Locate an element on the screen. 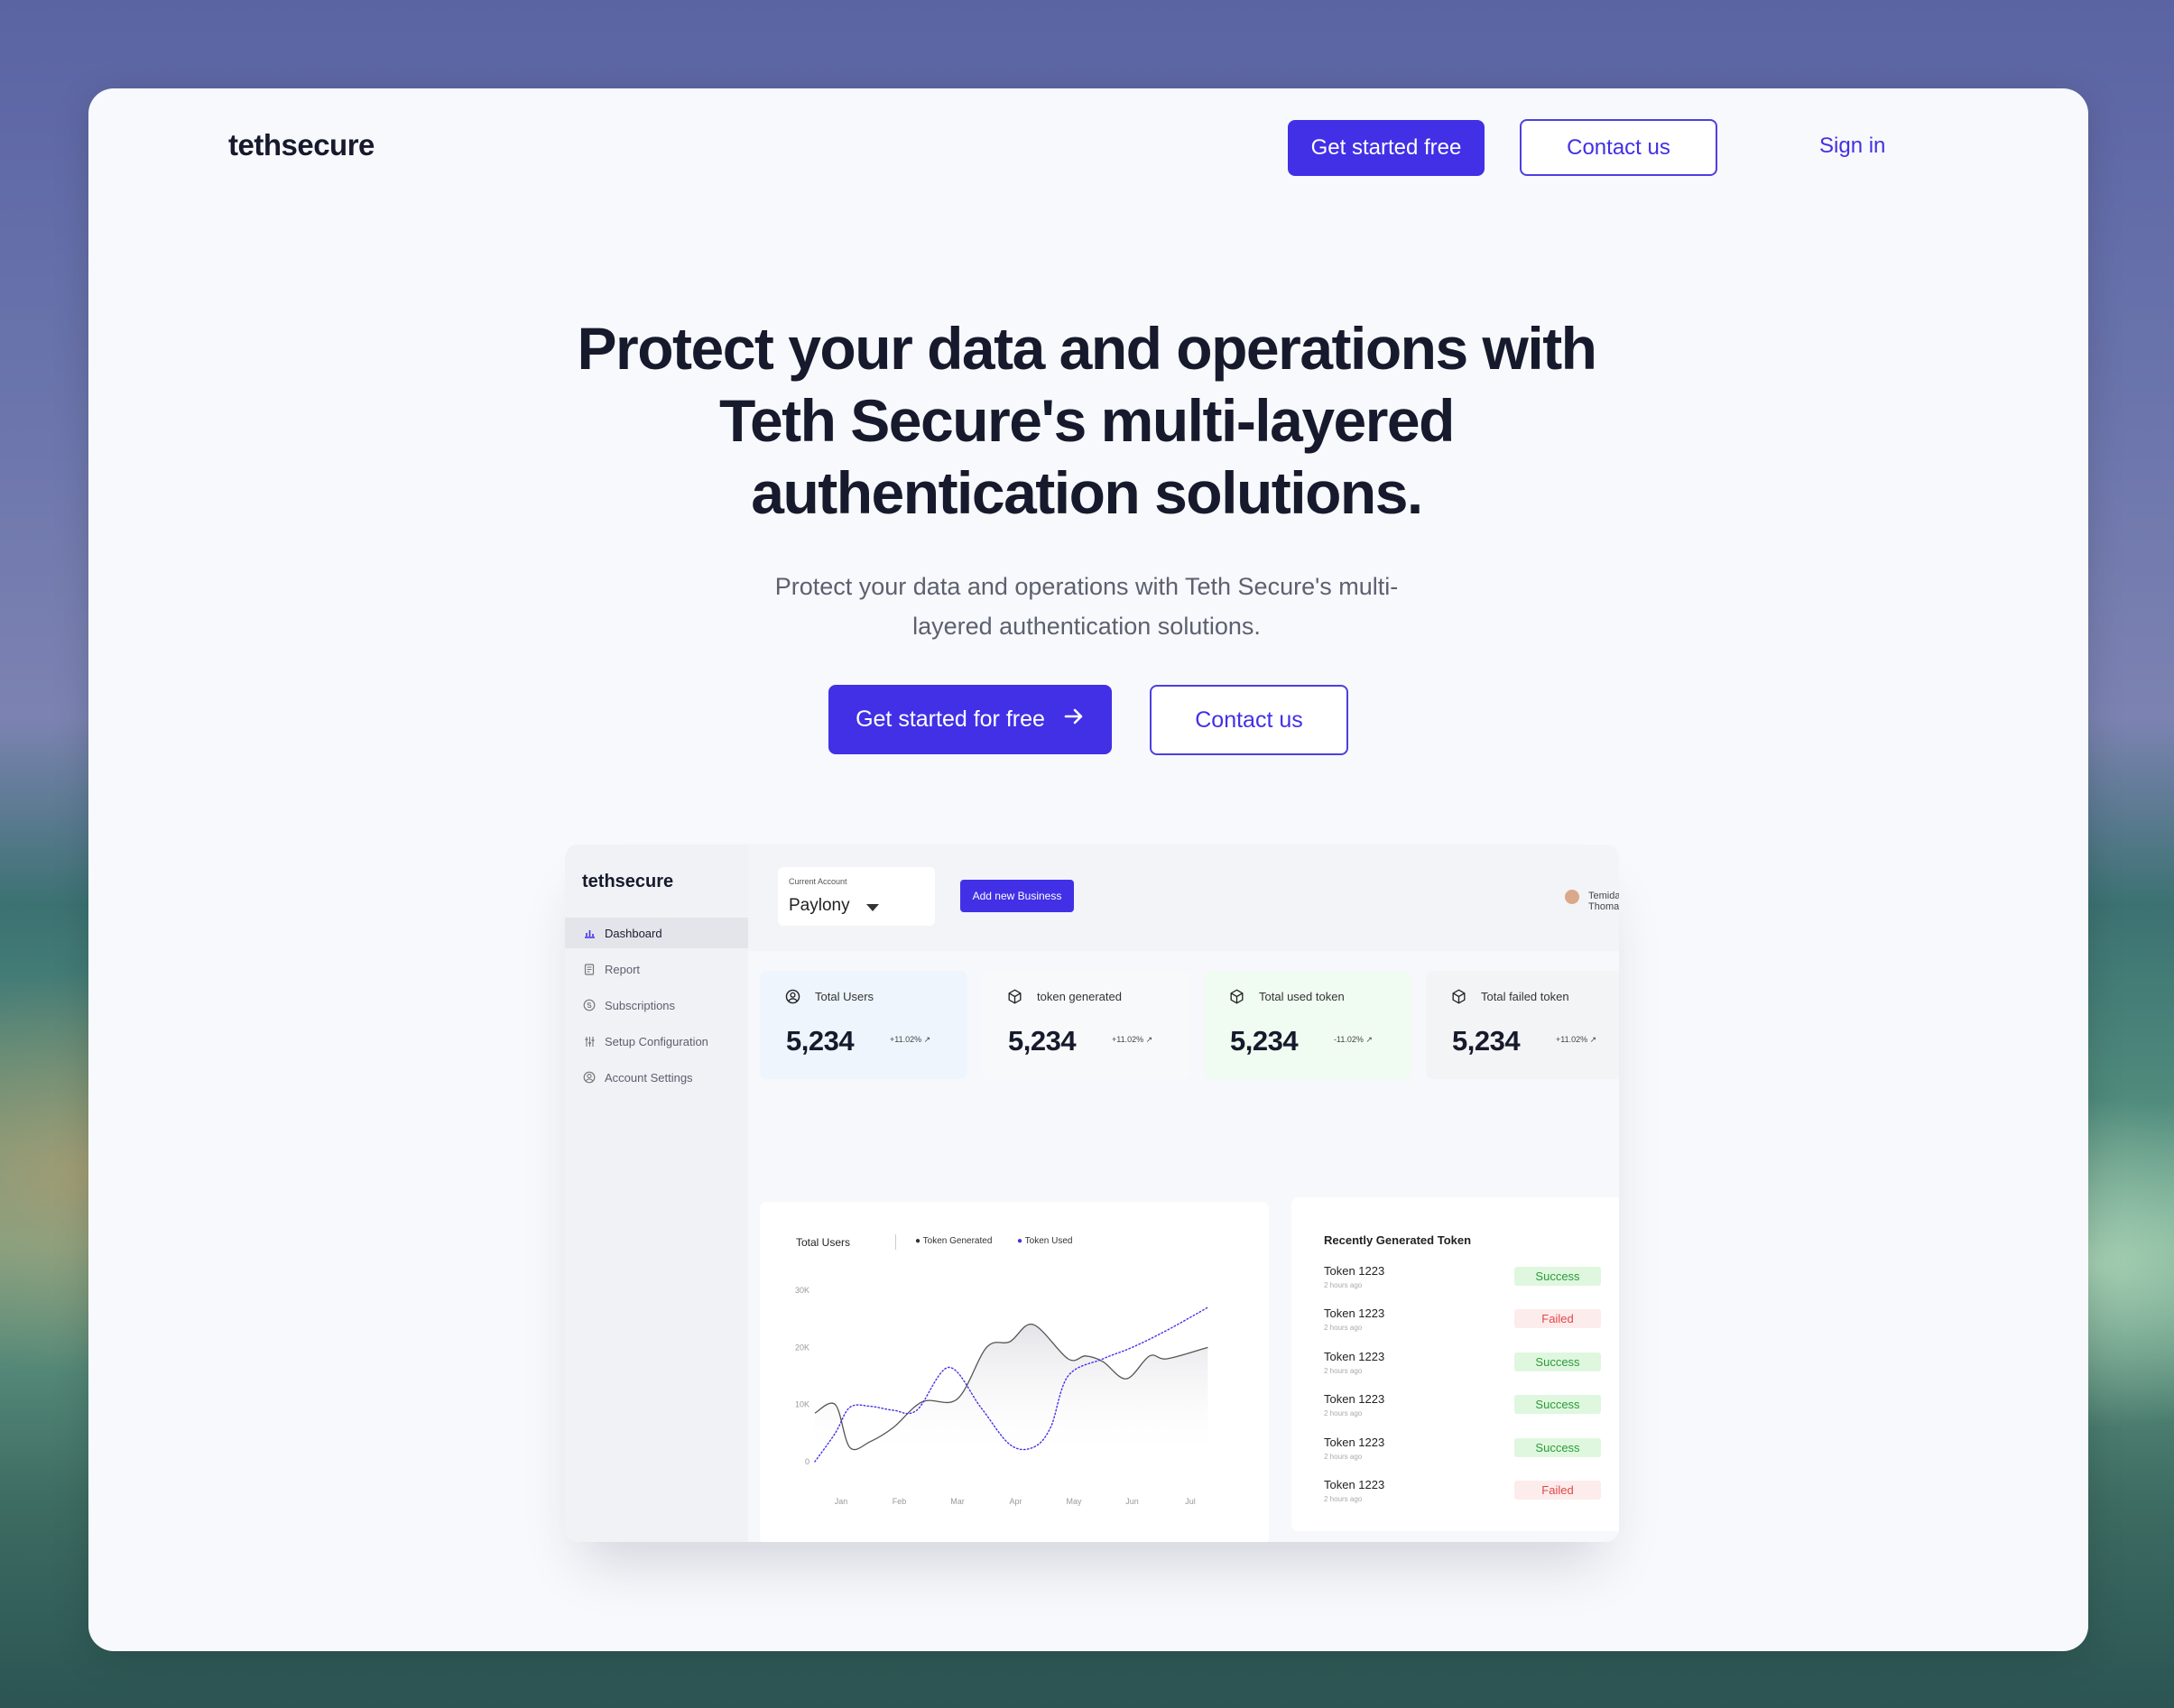 The height and width of the screenshot is (1708, 2174). stat-label: Total Users is located at coordinates (844, 996).